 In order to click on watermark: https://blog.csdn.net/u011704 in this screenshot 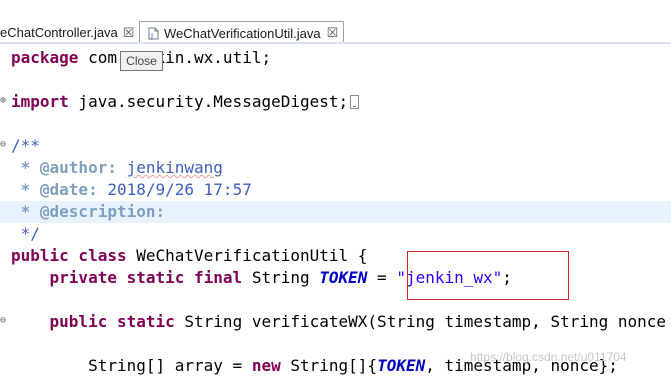, I will do `click(548, 357)`.